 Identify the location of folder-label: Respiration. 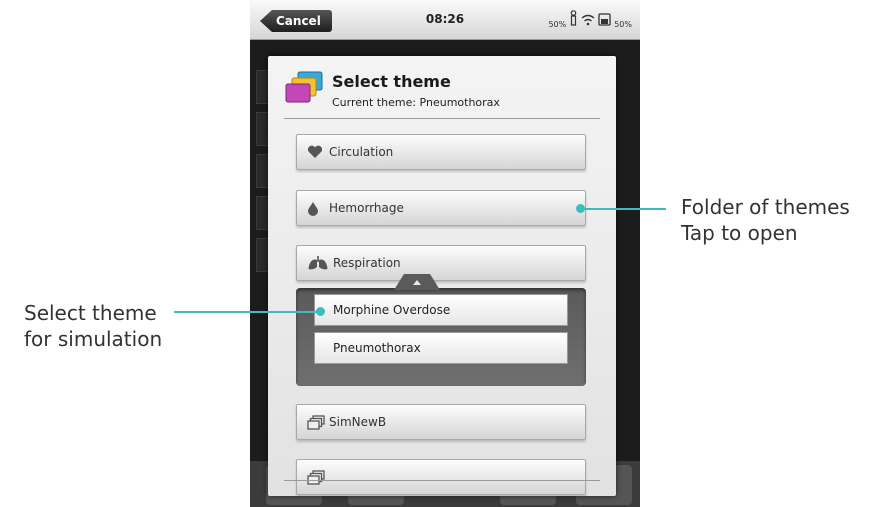
(367, 263).